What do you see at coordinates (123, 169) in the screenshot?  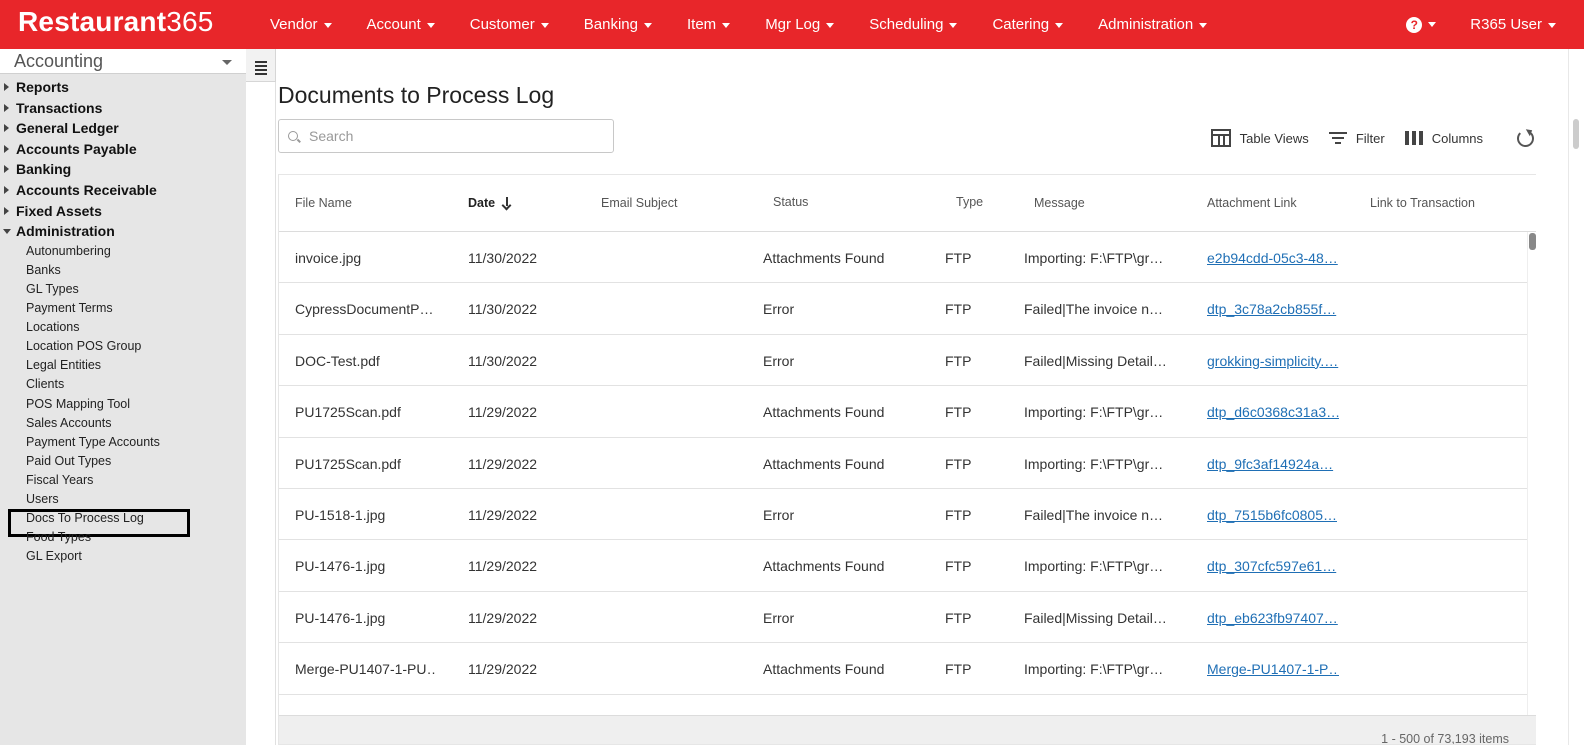 I see `sidebar-section-banking: Banking` at bounding box center [123, 169].